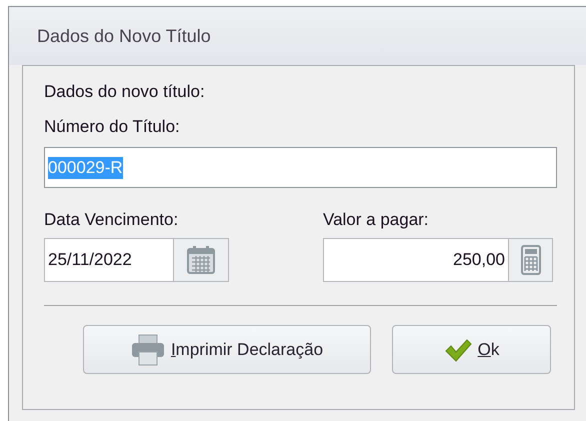 This screenshot has width=586, height=421. What do you see at coordinates (479, 260) in the screenshot?
I see `field-value: 250,00` at bounding box center [479, 260].